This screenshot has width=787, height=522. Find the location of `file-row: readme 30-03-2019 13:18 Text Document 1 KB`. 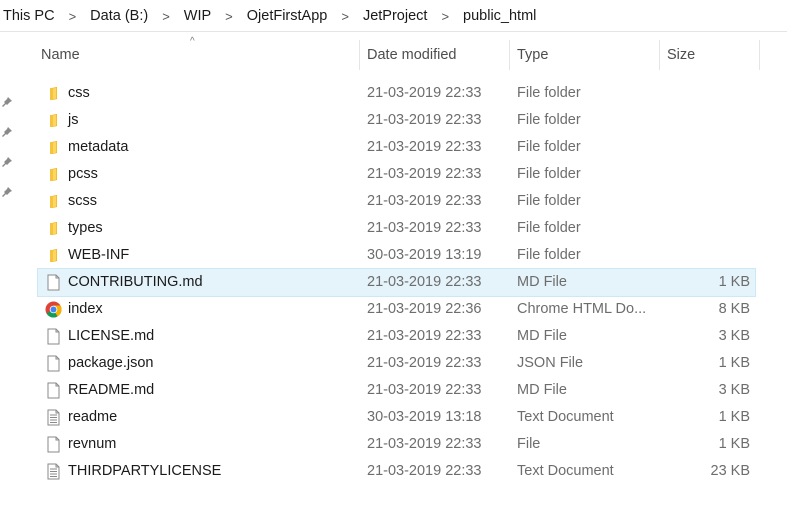

file-row: readme 30-03-2019 13:18 Text Document 1 KB is located at coordinates (396, 417).